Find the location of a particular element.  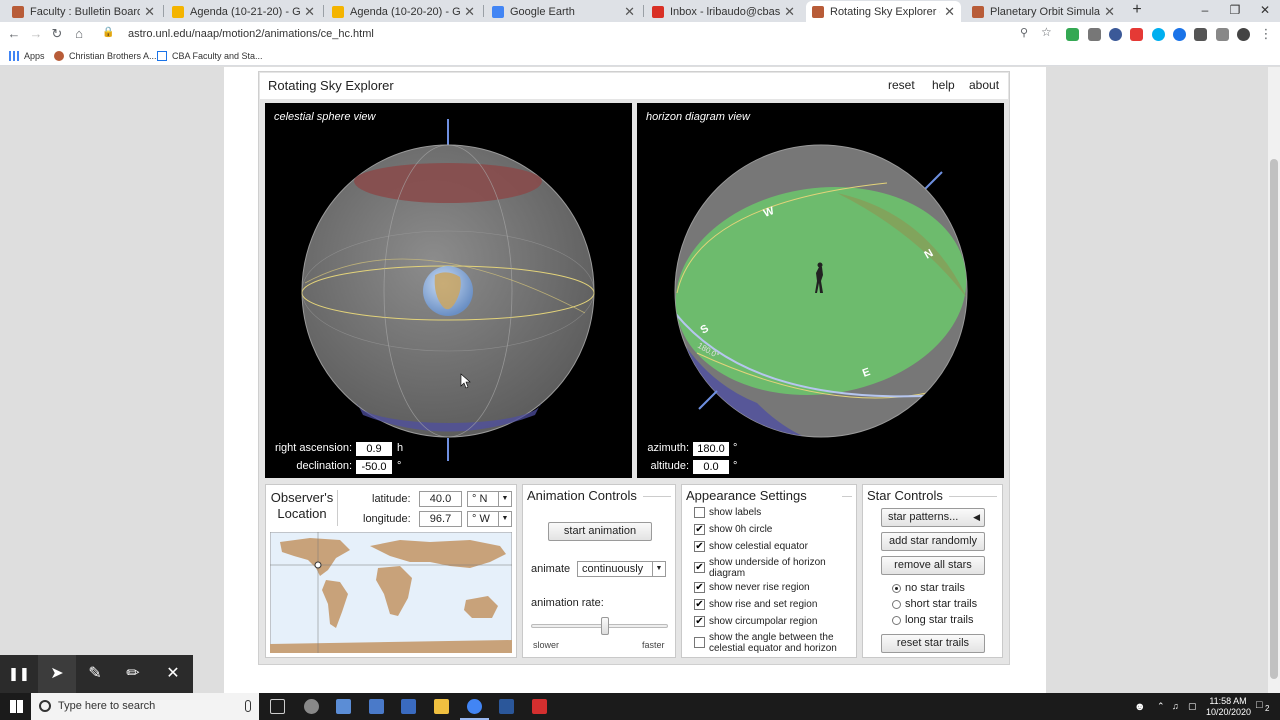

browser-tab: Agenda (10-20-20) - Google Slid✕ is located at coordinates (403, 11).